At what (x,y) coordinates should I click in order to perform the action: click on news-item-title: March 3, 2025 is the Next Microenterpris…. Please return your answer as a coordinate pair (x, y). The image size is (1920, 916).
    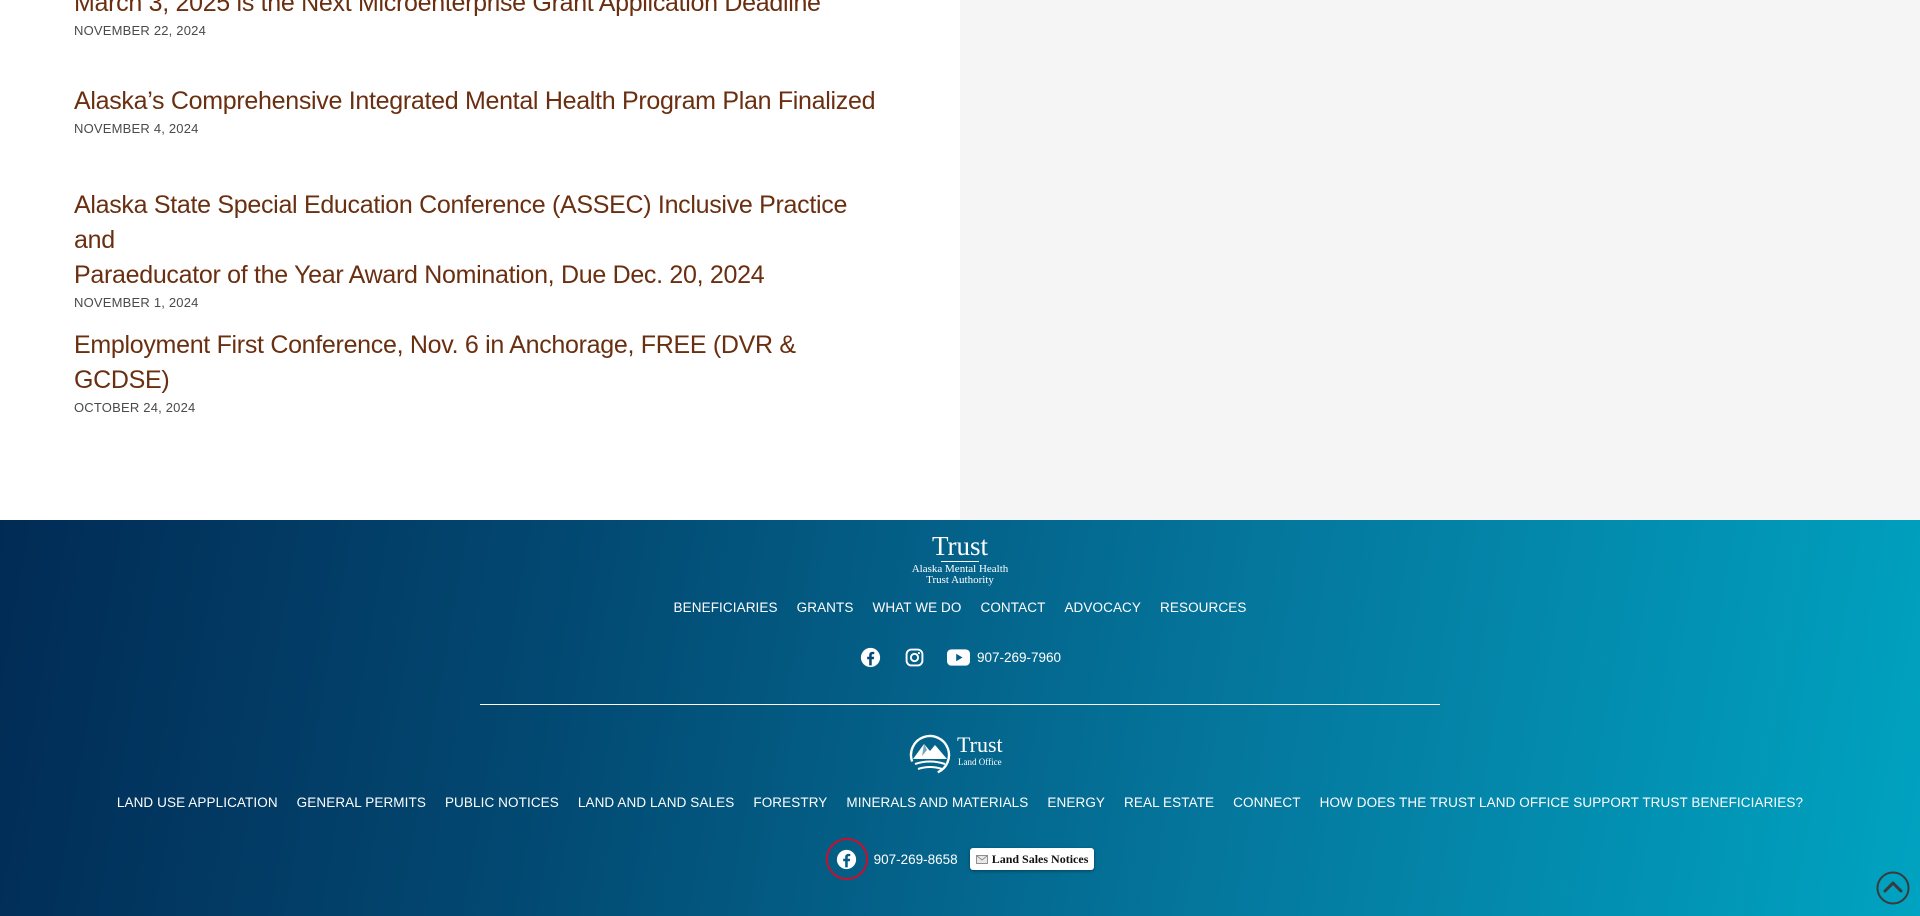
    Looking at the image, I should click on (484, 10).